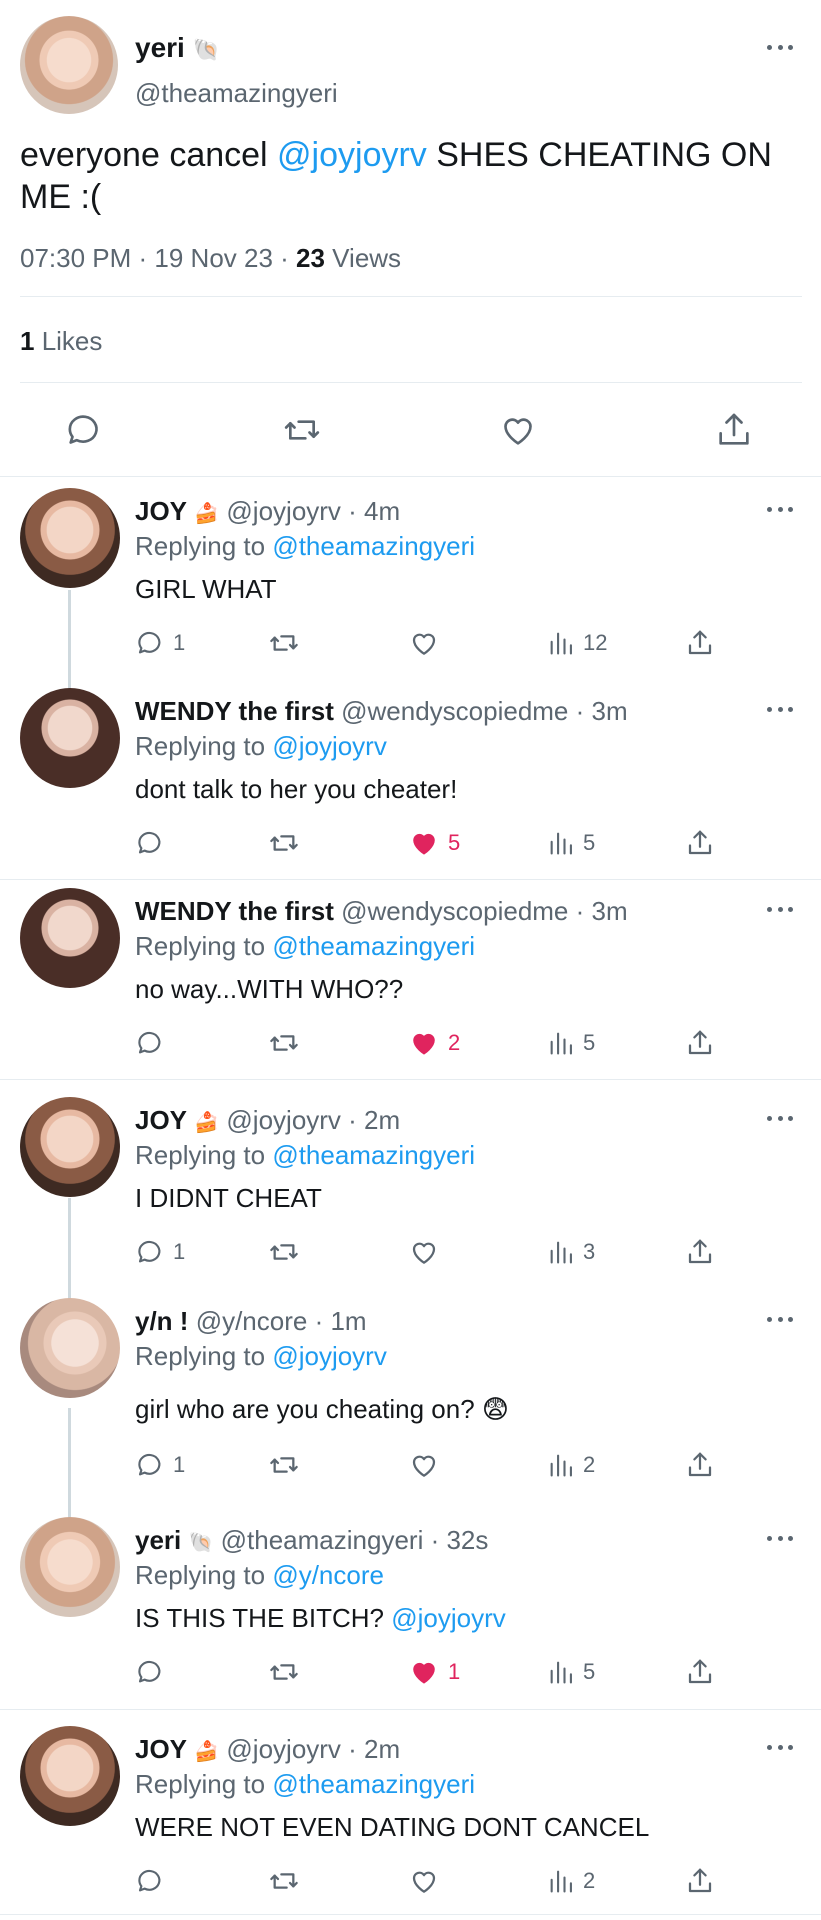 The width and height of the screenshot is (821, 1920). Describe the element at coordinates (355, 1540) in the screenshot. I see `author-handle-time: @theamazingyeri · 32s` at that location.